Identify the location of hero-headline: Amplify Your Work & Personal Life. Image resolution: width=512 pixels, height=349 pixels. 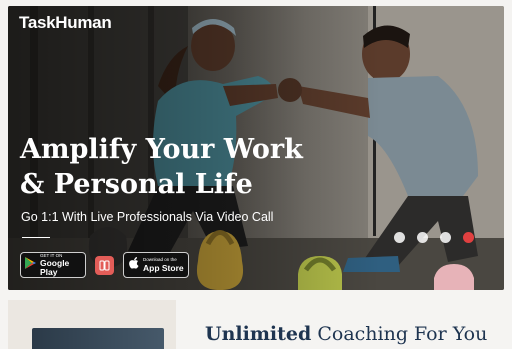
(180, 167).